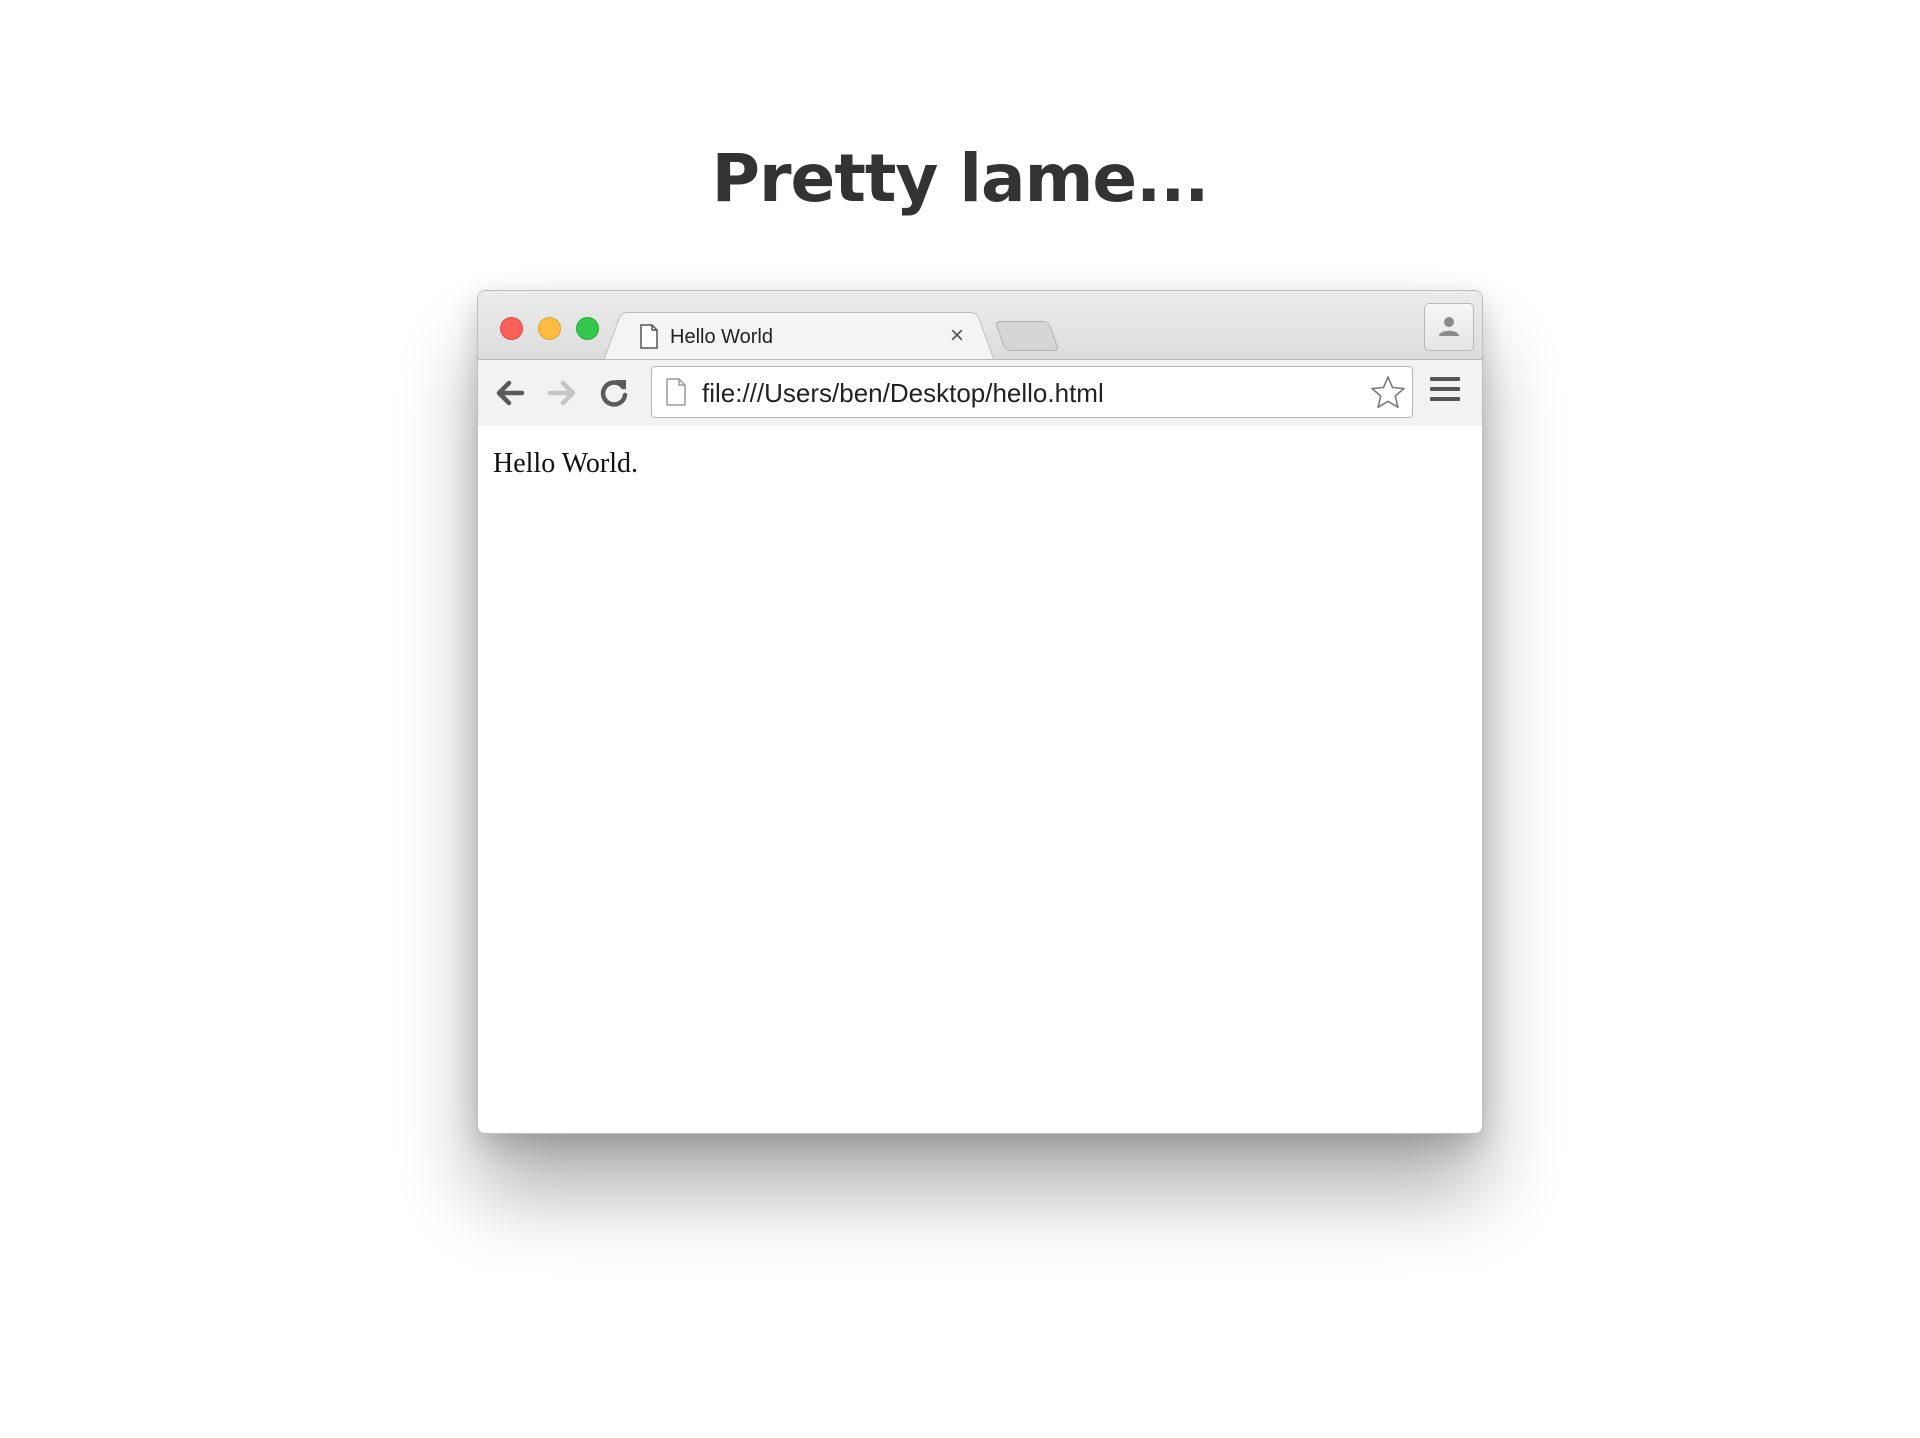 This screenshot has width=1920, height=1438. What do you see at coordinates (721, 337) in the screenshot?
I see `tab-title: Hello World` at bounding box center [721, 337].